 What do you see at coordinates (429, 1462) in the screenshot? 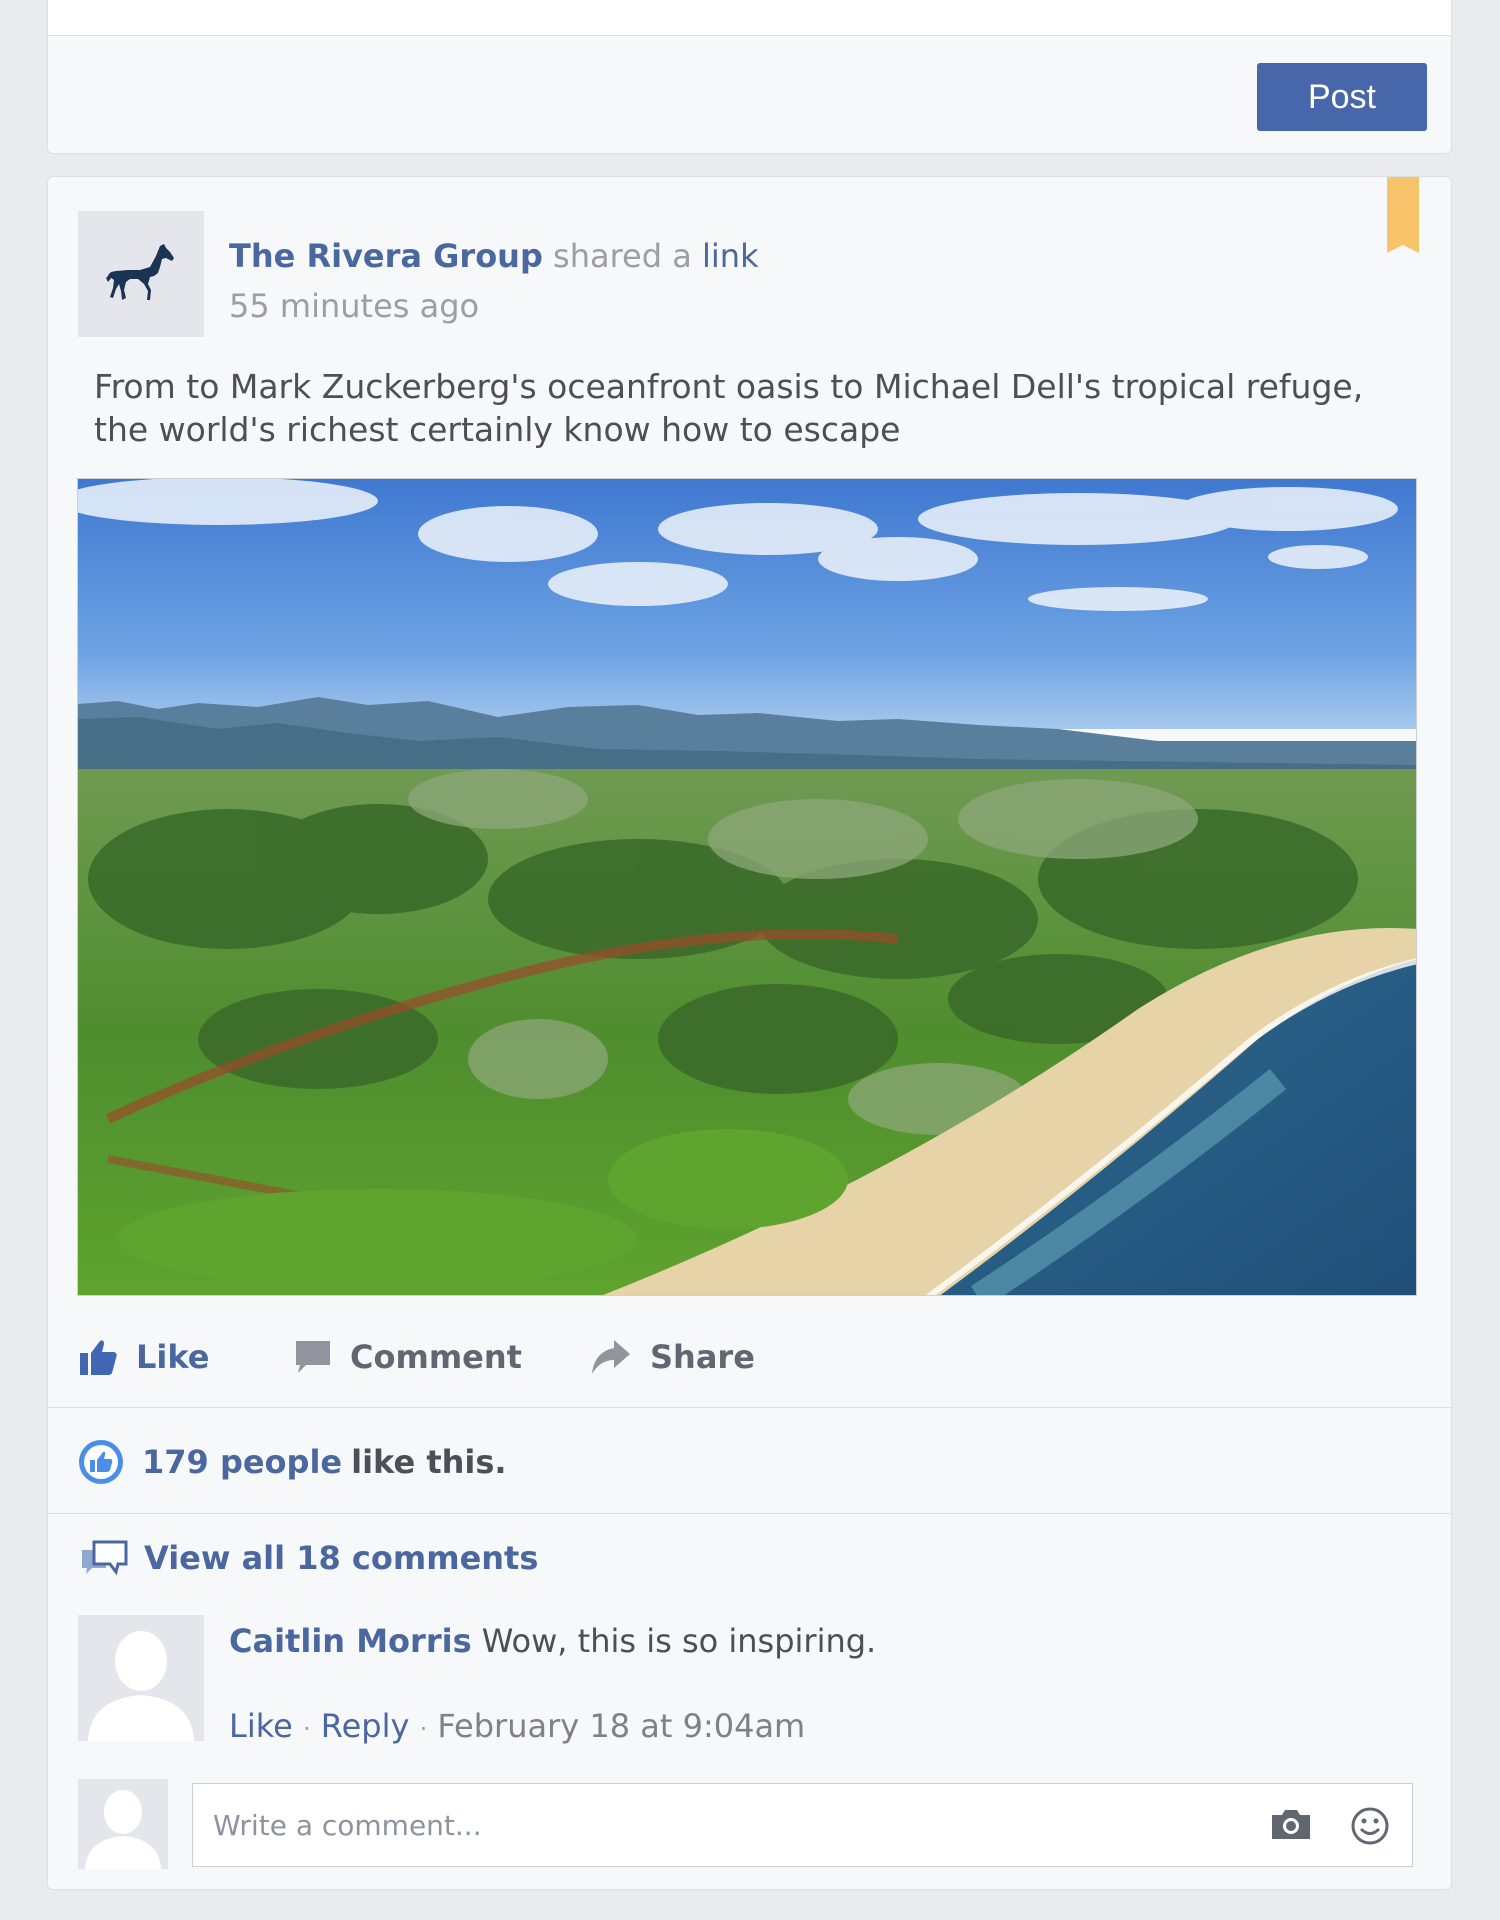
I see `likes-text: like this.` at bounding box center [429, 1462].